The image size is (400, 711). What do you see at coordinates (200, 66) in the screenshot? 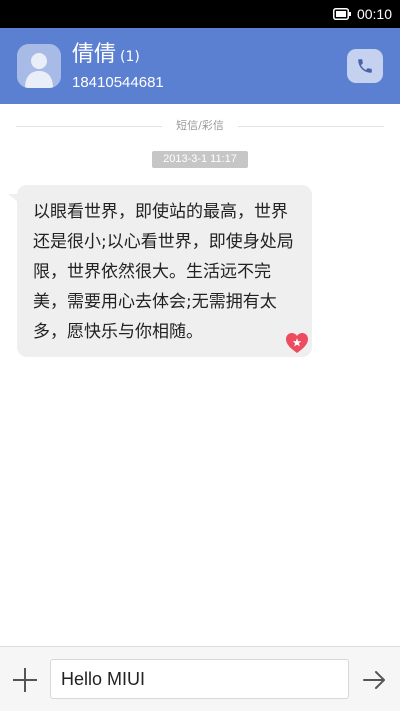
I see `conversation-header: 倩倩 (1) 18410544681` at bounding box center [200, 66].